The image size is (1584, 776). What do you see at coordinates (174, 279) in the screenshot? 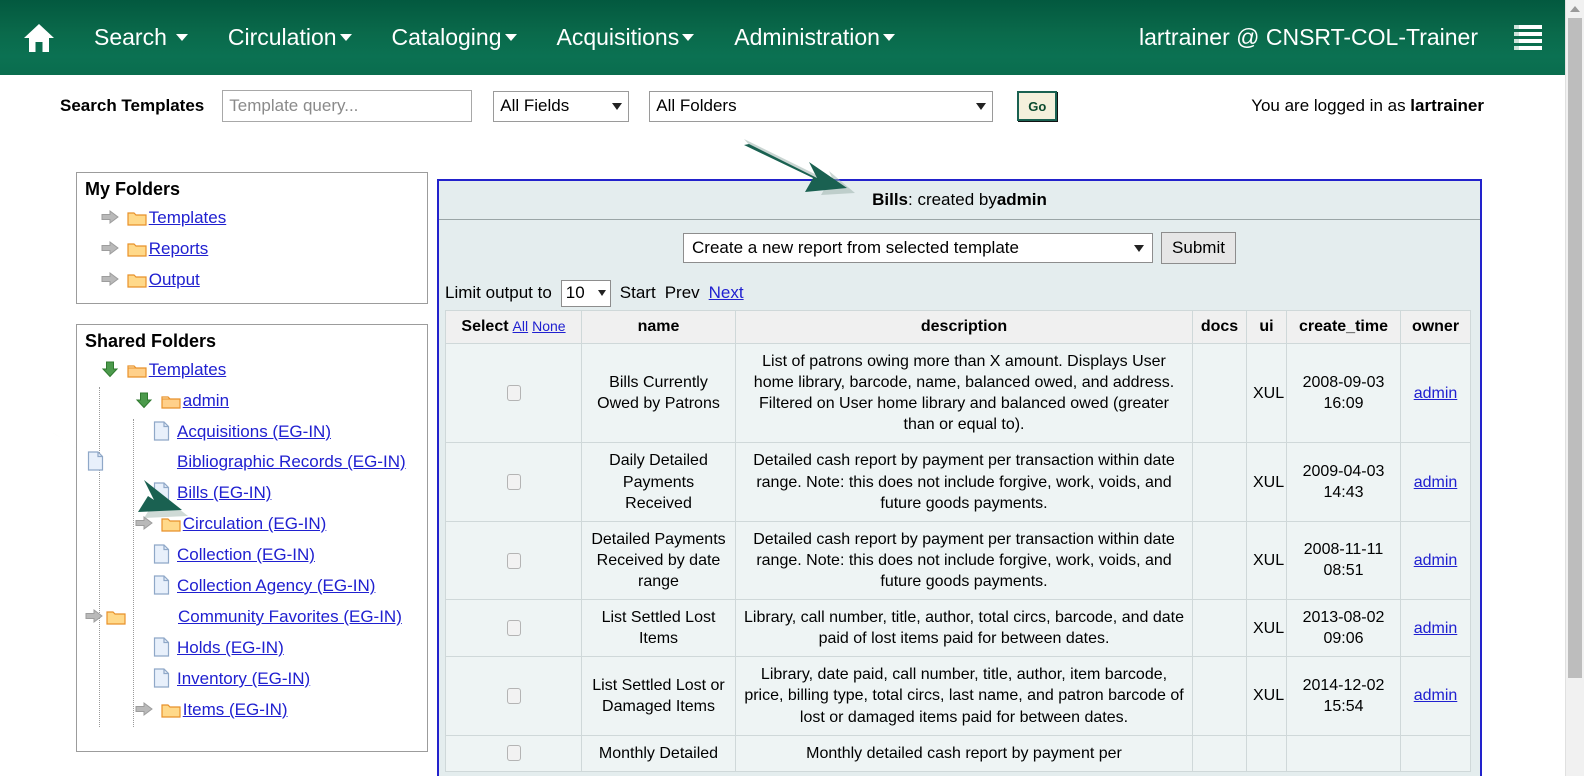
I see `tree-link-my-output: Output` at bounding box center [174, 279].